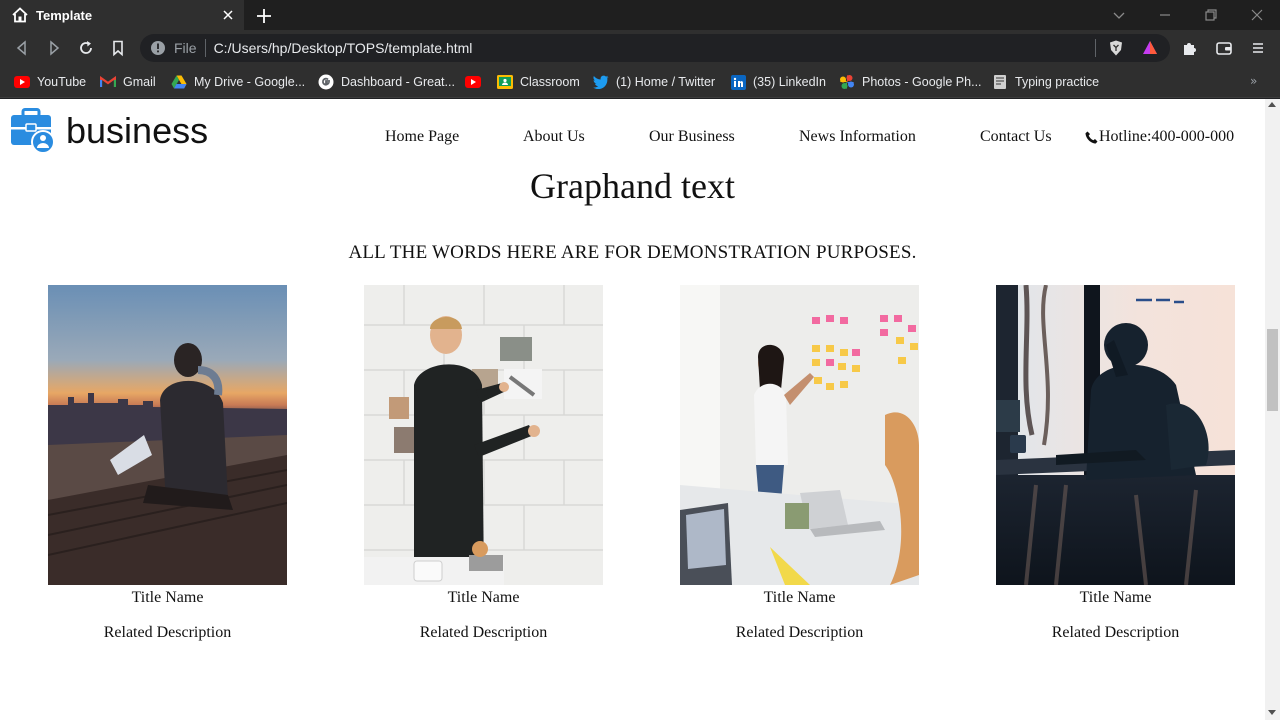  Describe the element at coordinates (158, 48) in the screenshot. I see `info-icon` at that location.